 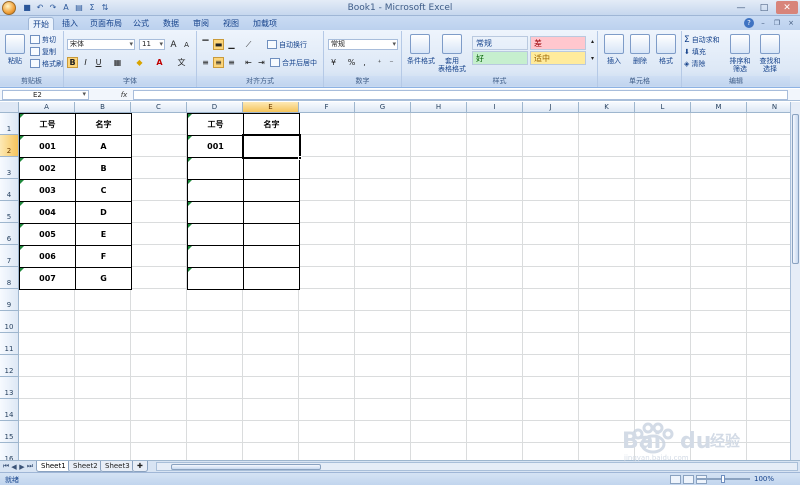 I want to click on borders-icon: ▦, so click(x=117, y=62).